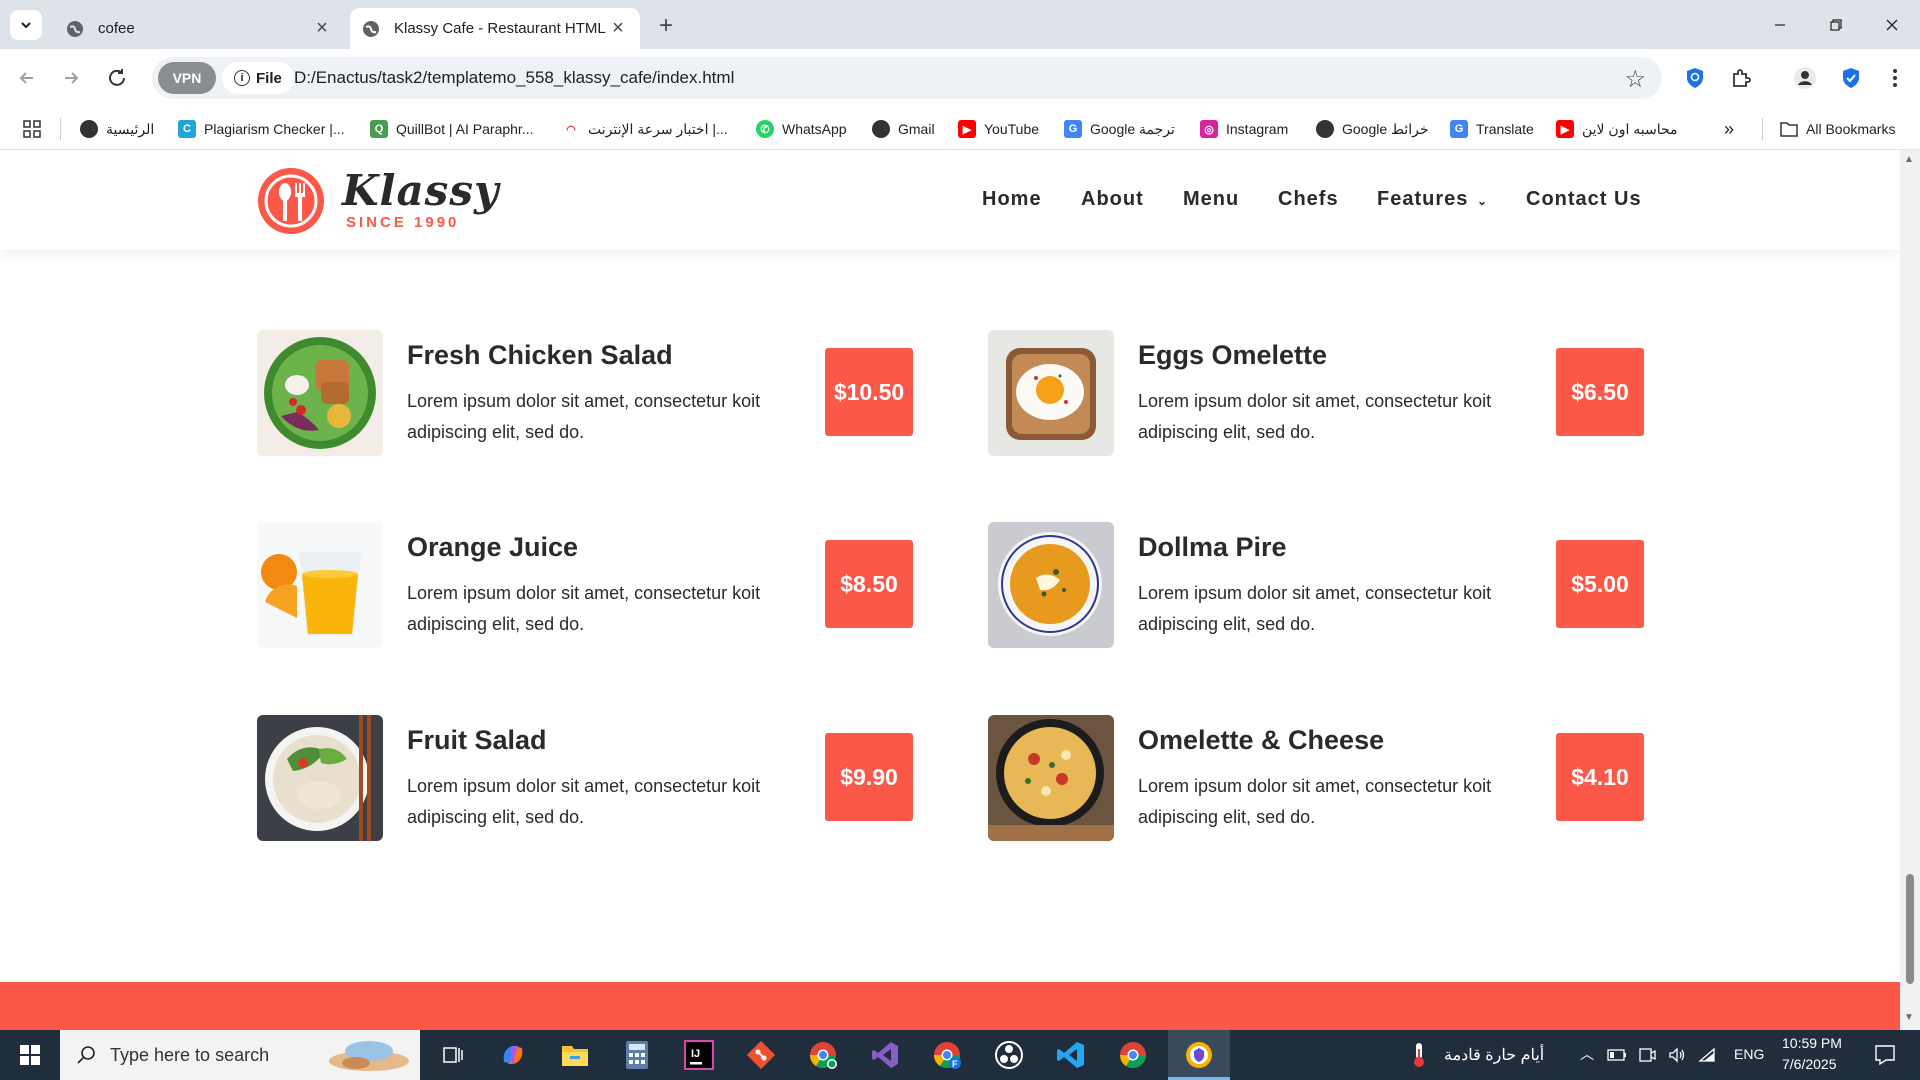 This screenshot has width=1920, height=1080. Describe the element at coordinates (369, 1056) in the screenshot. I see `search-highlight-icon` at that location.